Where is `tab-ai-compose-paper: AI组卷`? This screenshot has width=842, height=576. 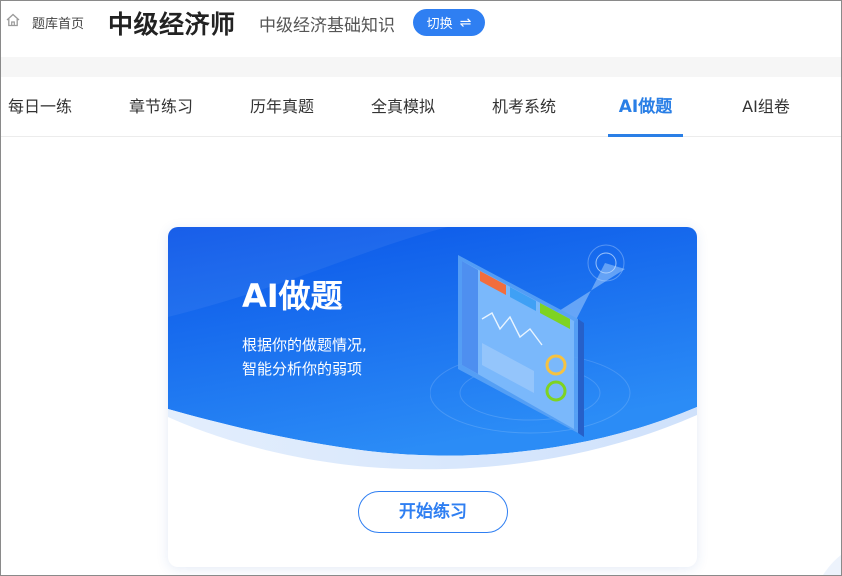
tab-ai-compose-paper: AI组卷 is located at coordinates (766, 106).